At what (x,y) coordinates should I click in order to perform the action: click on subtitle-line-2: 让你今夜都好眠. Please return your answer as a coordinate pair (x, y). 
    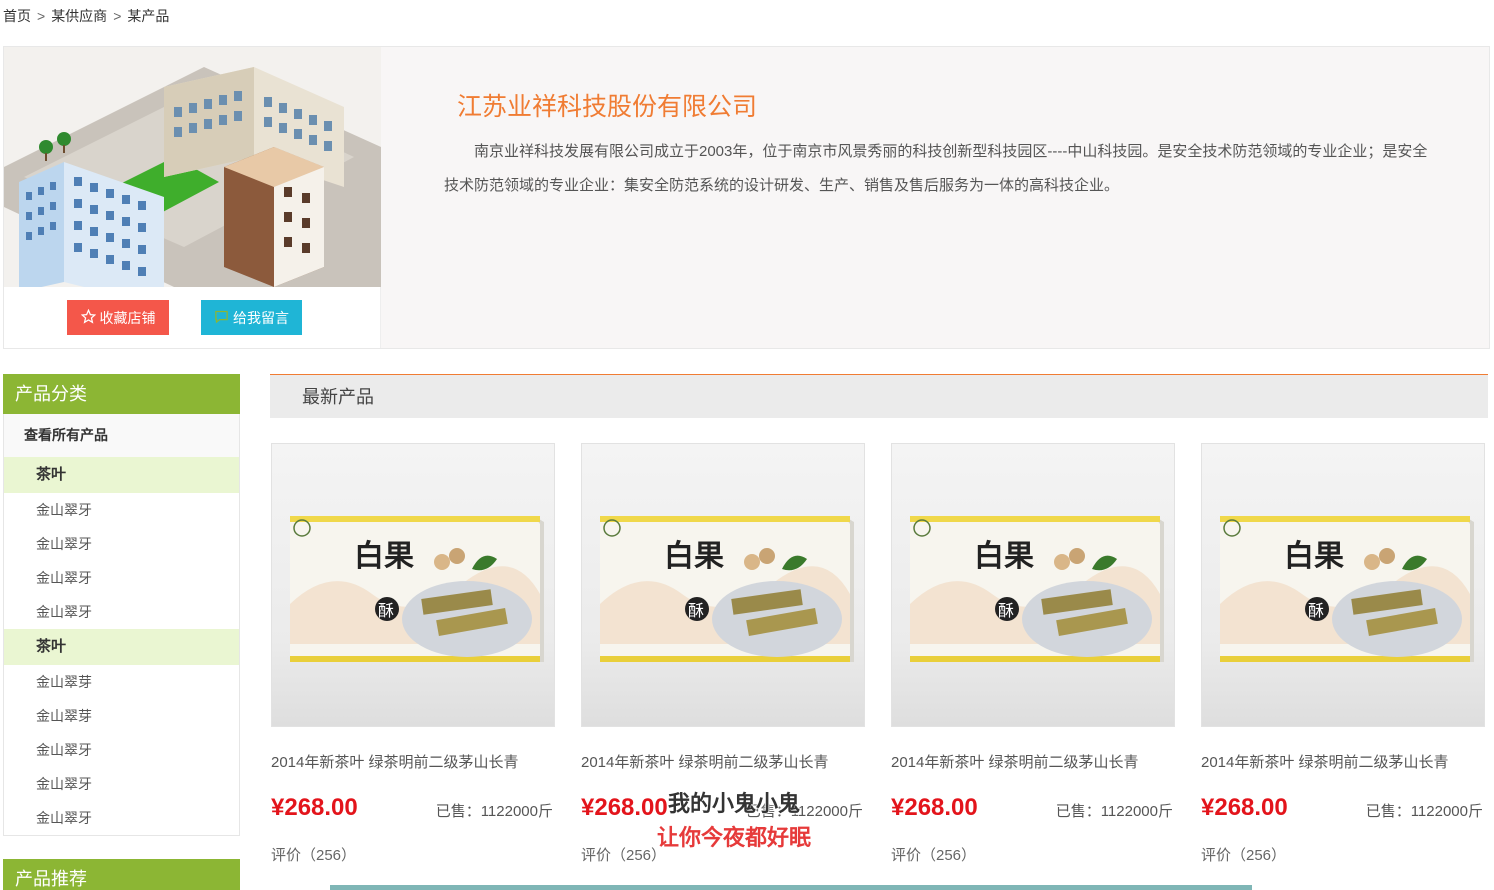
    Looking at the image, I should click on (734, 838).